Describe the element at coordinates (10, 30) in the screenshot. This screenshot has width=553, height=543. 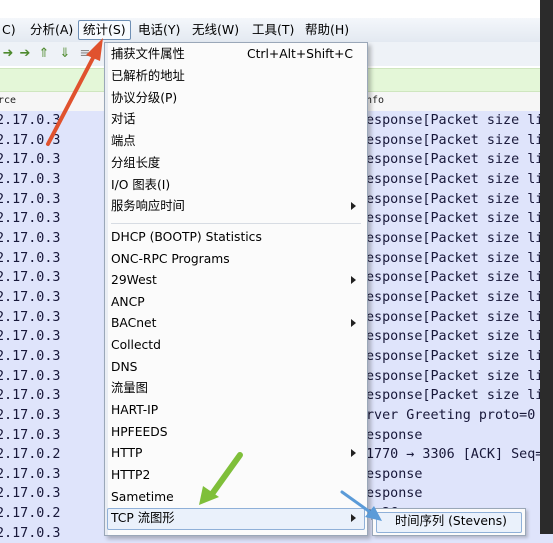
I see `menu-capture: C)` at that location.